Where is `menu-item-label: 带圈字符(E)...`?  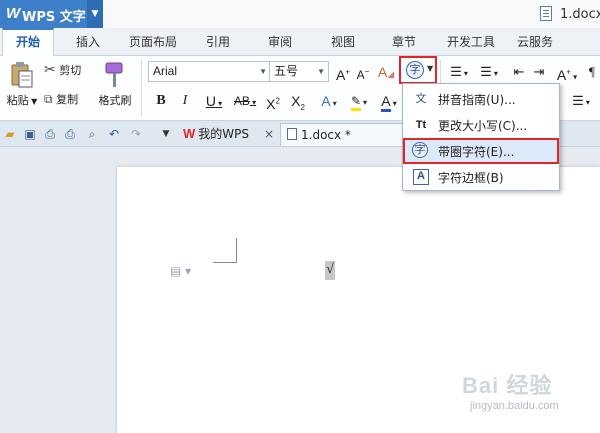
menu-item-label: 带圈字符(E)... is located at coordinates (476, 152).